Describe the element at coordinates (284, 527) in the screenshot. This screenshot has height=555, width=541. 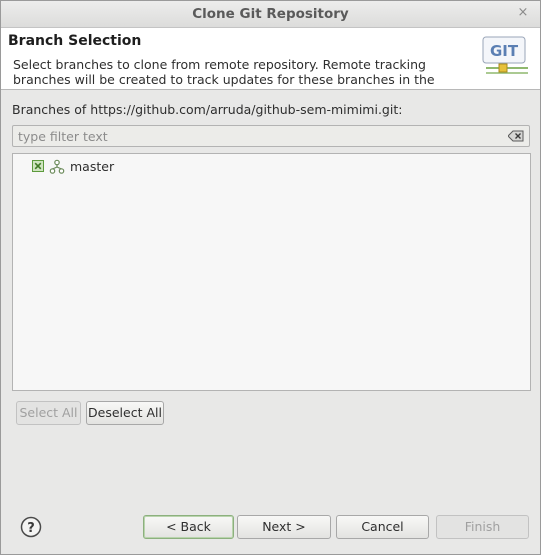
I see `next-button: Next >` at that location.